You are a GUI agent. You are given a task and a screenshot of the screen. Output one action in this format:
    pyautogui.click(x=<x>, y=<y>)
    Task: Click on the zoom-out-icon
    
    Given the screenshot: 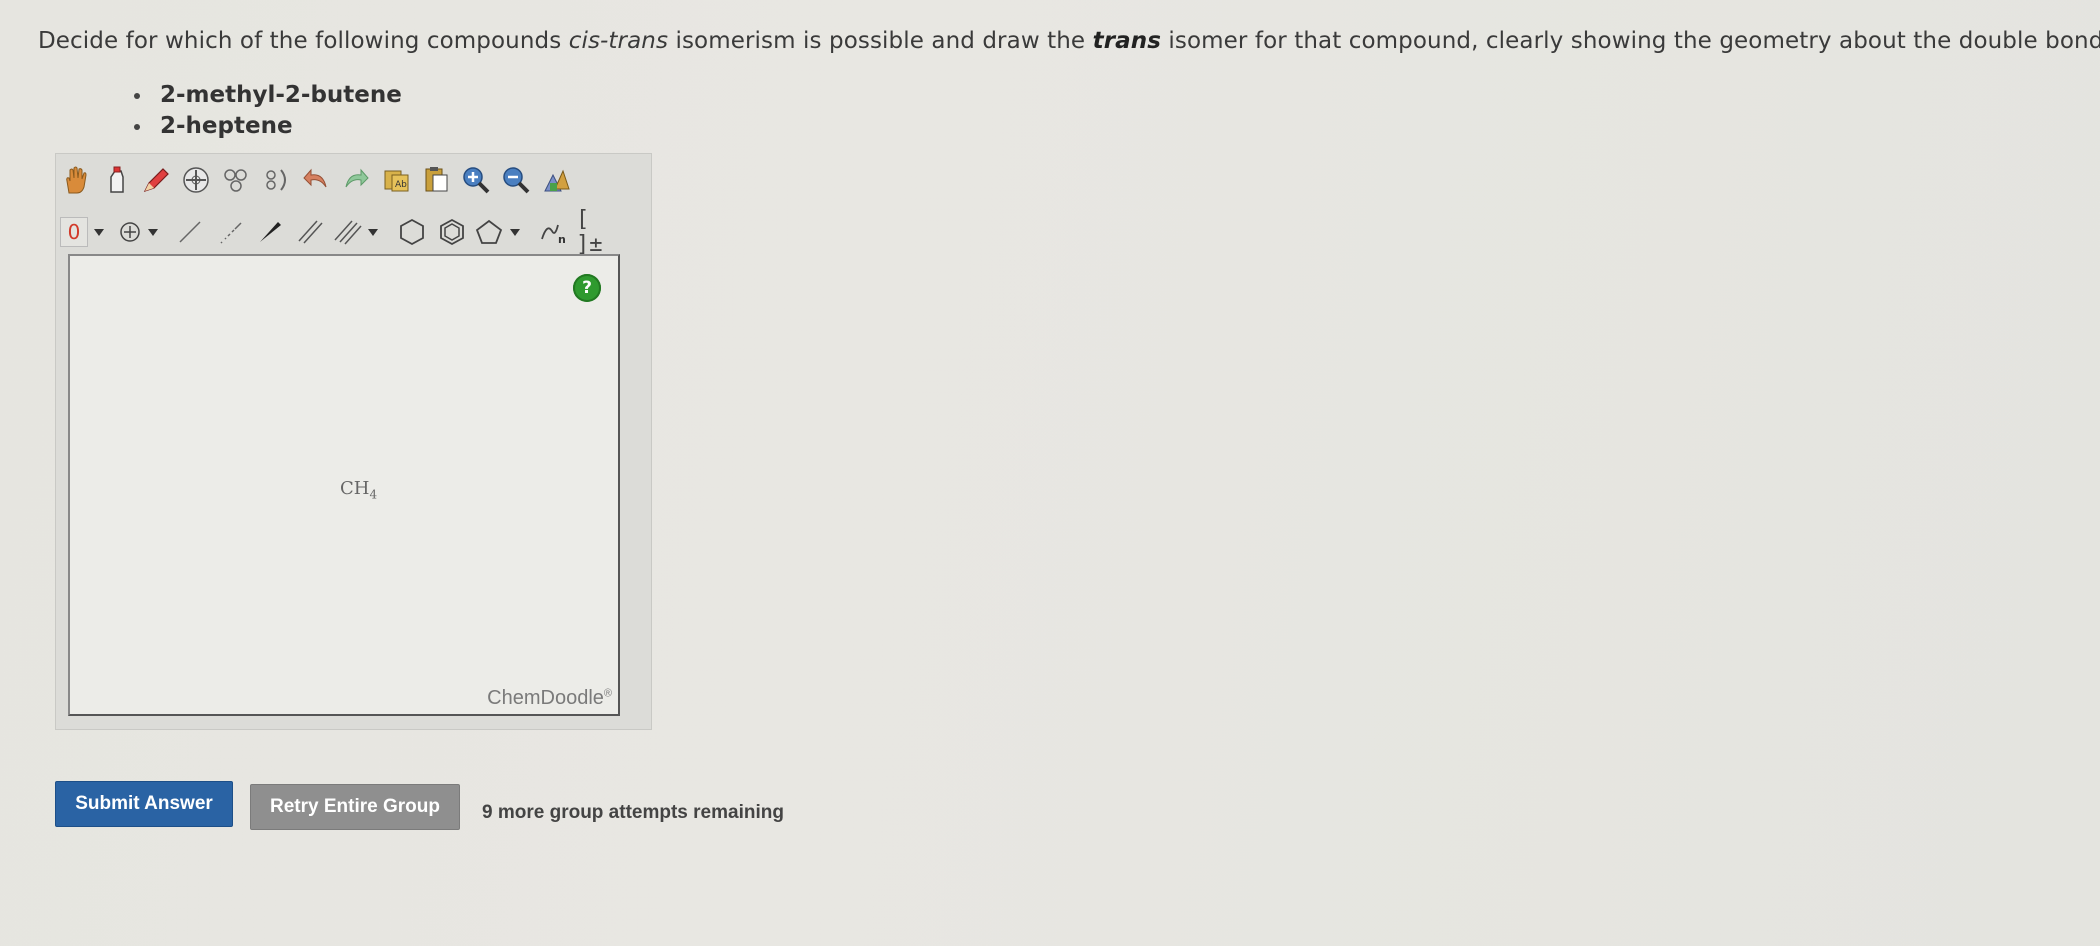 What is the action you would take?
    pyautogui.click(x=516, y=180)
    